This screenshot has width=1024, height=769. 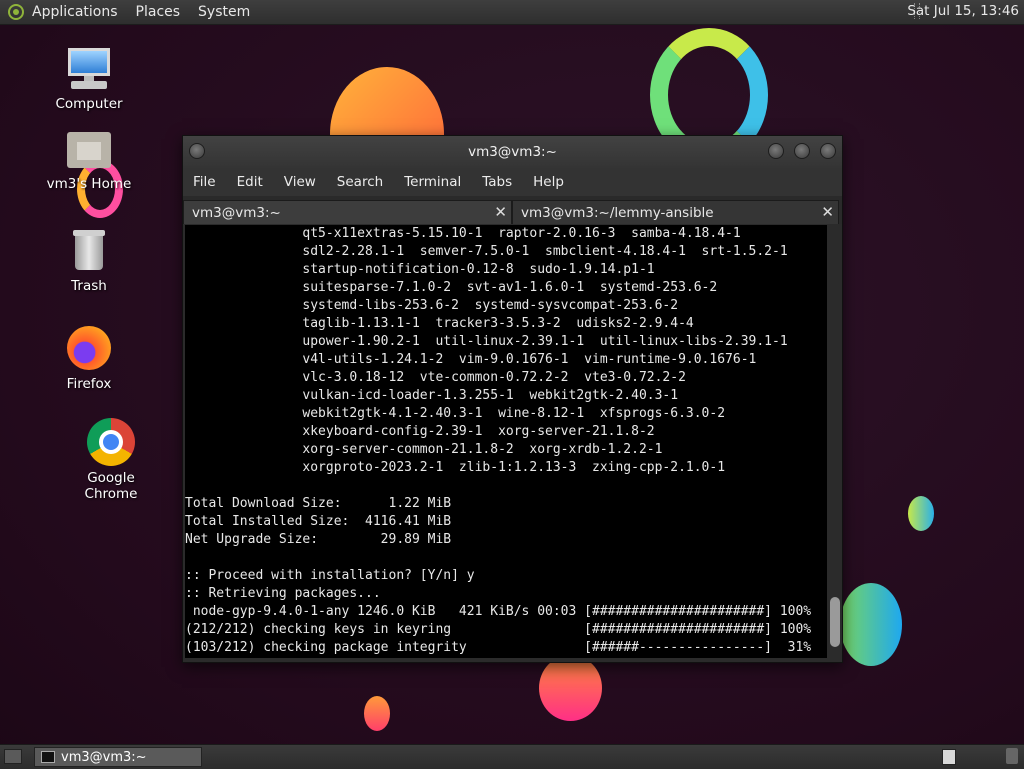 What do you see at coordinates (250, 182) in the screenshot?
I see `menu-edit: Edit` at bounding box center [250, 182].